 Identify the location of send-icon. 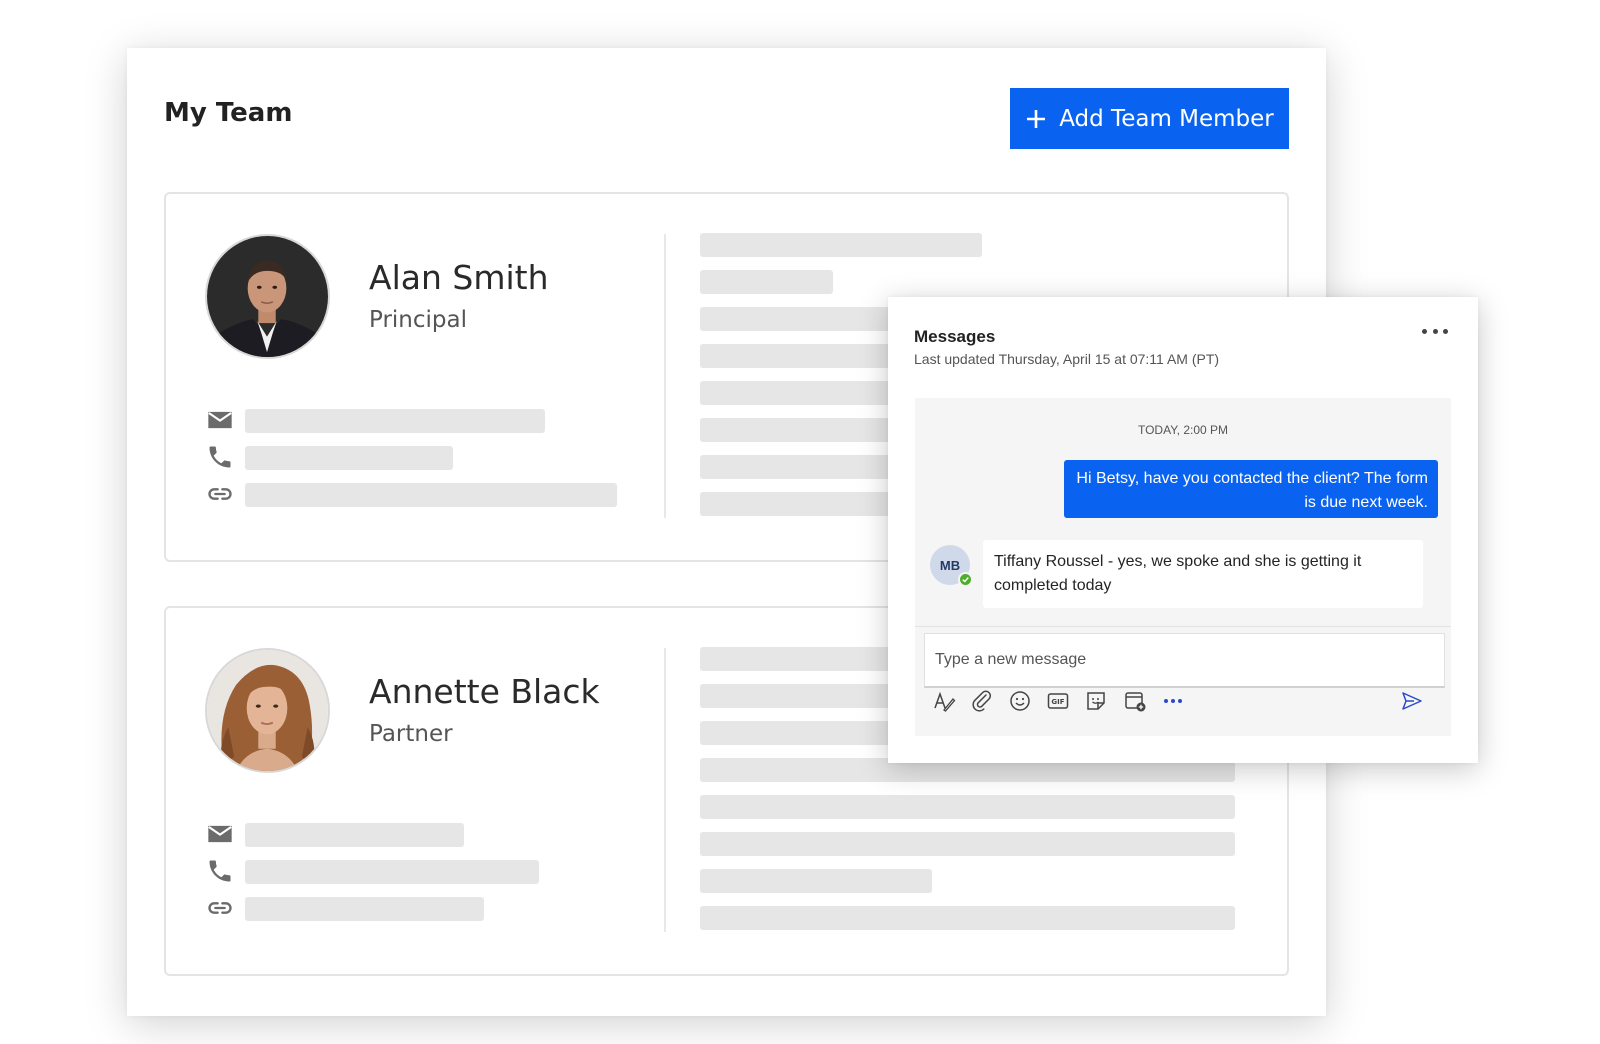
(1412, 701).